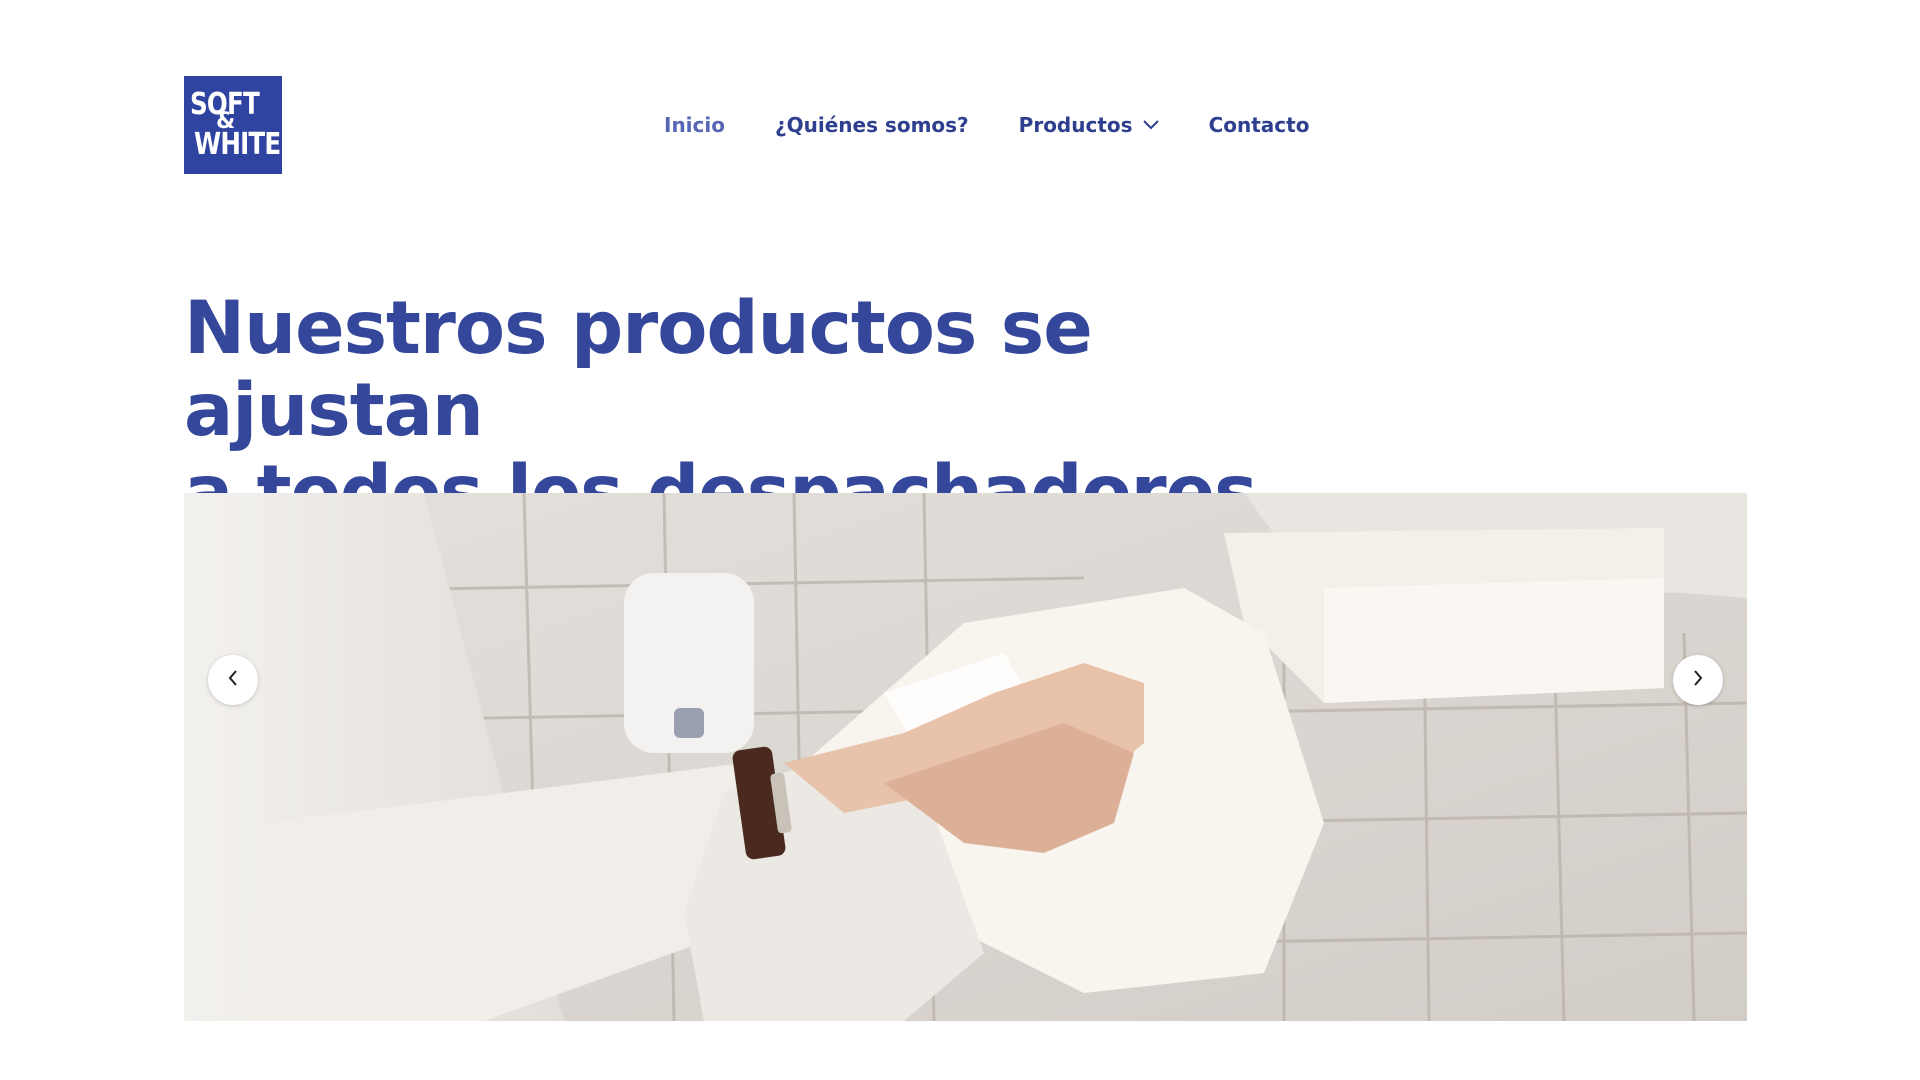  I want to click on nav-item-label: Inicio, so click(694, 125).